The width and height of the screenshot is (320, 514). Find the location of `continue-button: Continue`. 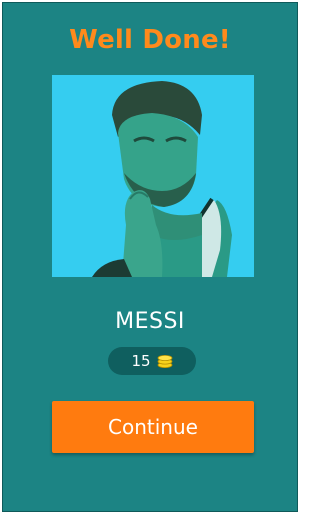

continue-button: Continue is located at coordinates (153, 427).